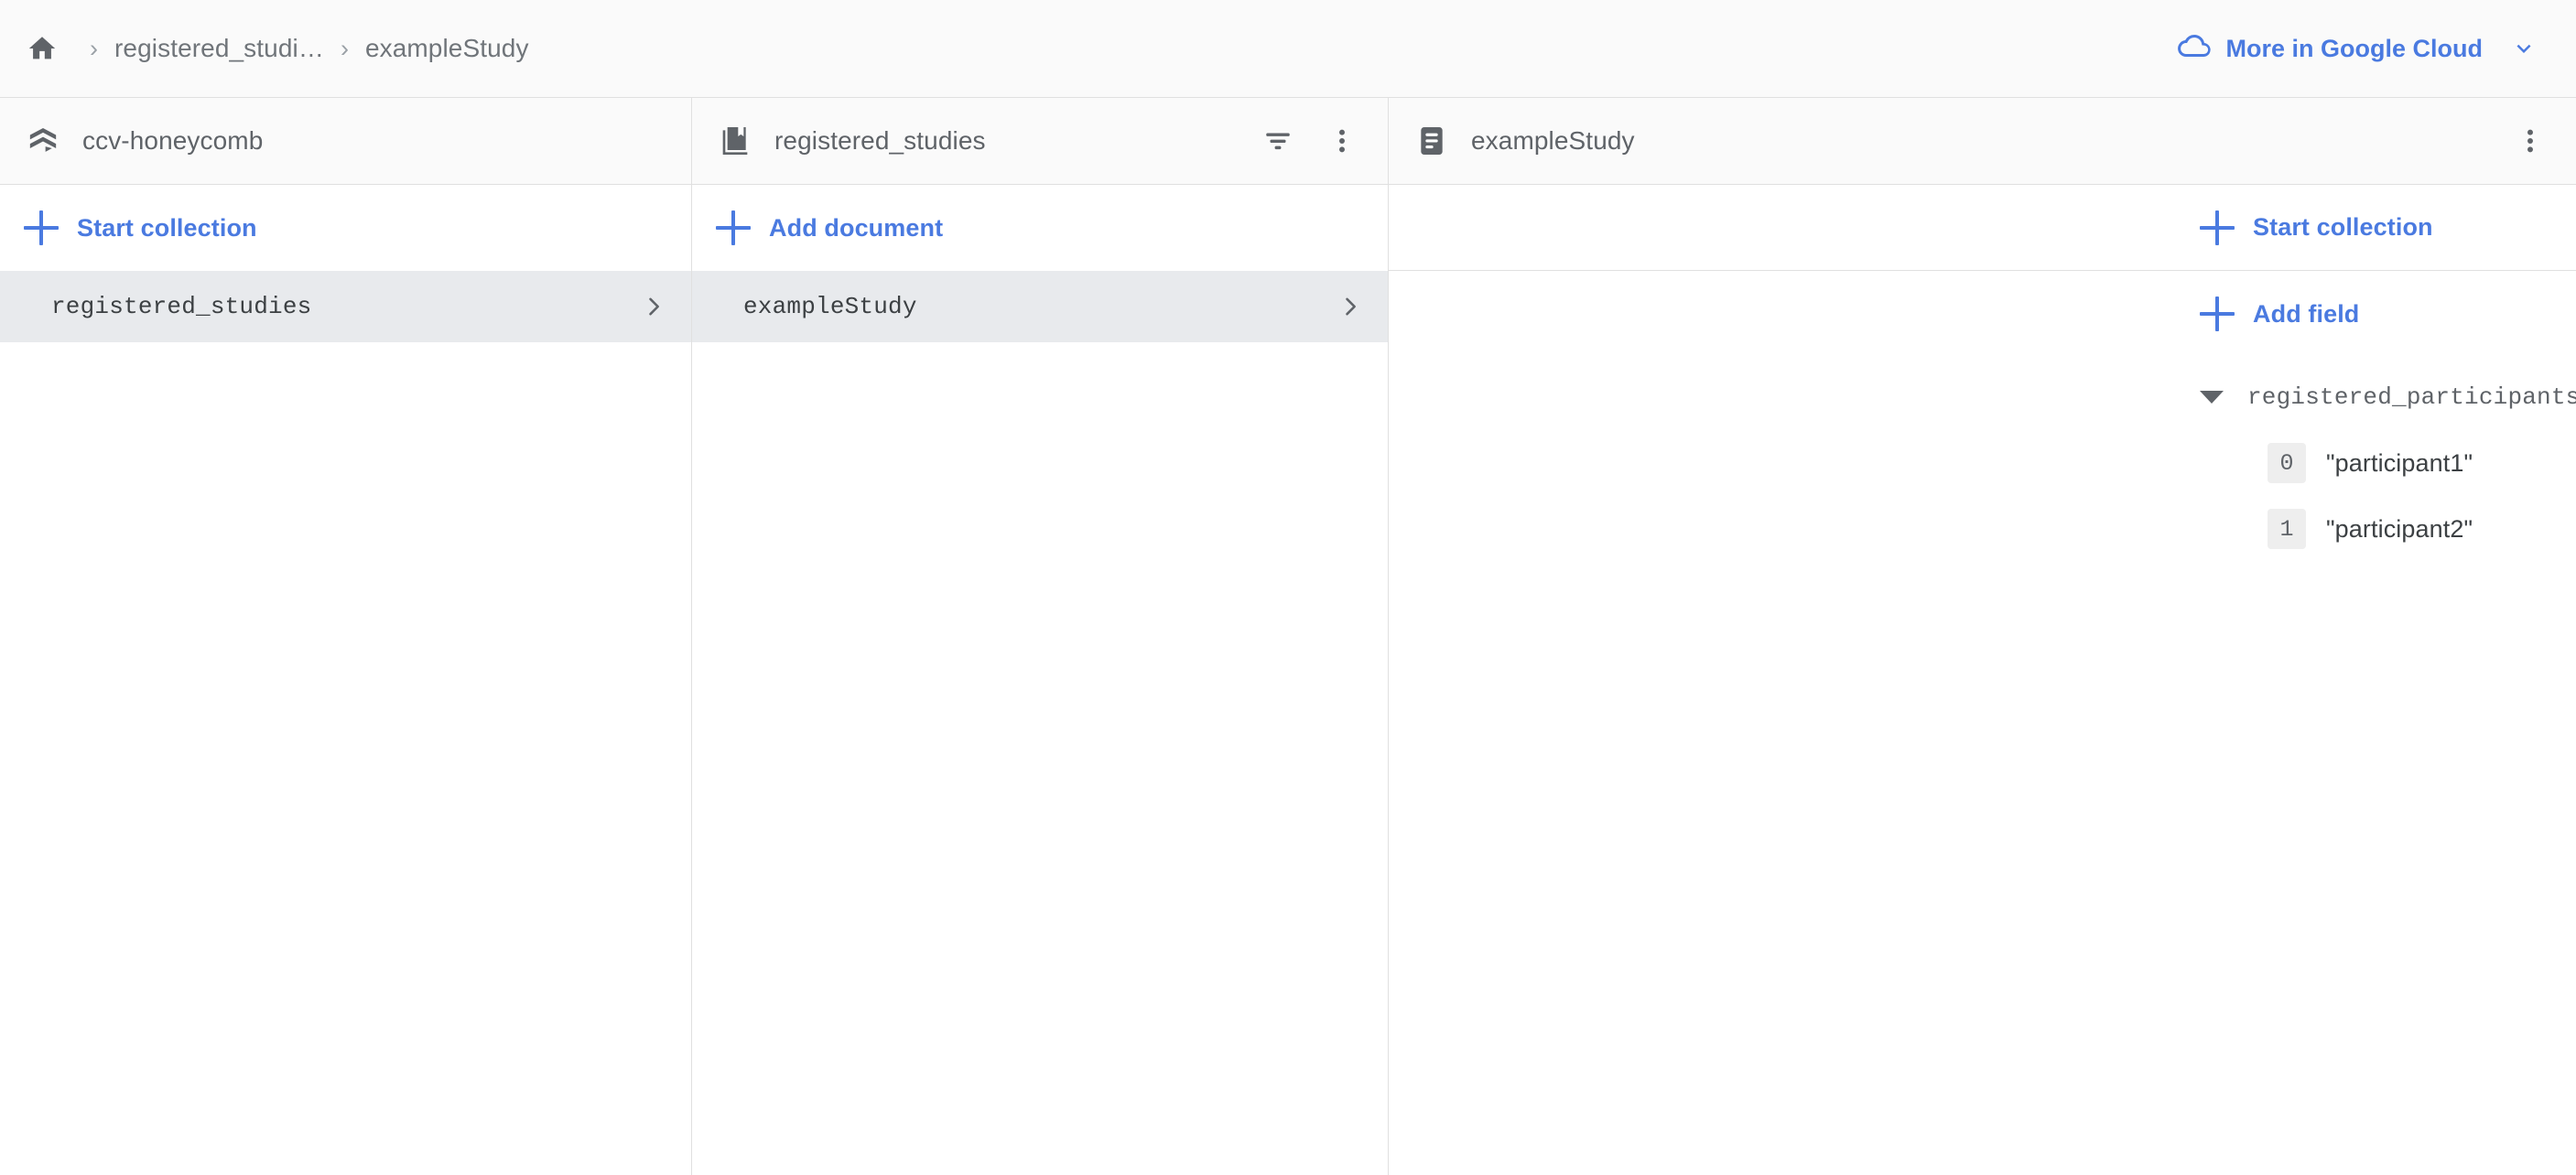  What do you see at coordinates (346, 306) in the screenshot?
I see `list-item: registered_studies` at bounding box center [346, 306].